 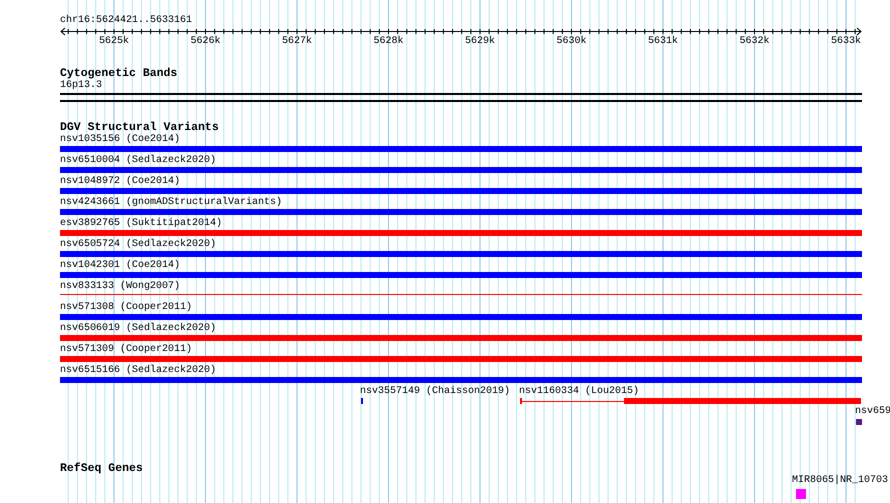 What do you see at coordinates (171, 203) in the screenshot?
I see `variant-label: nsv4243661 (gnomADStructuralVariants)` at bounding box center [171, 203].